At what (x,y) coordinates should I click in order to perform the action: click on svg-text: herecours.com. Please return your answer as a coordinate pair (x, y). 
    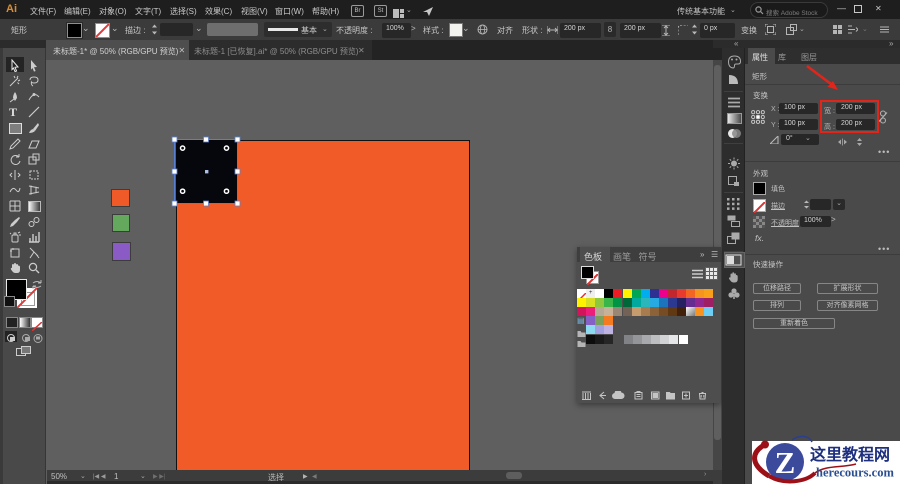
    Looking at the image, I should click on (855, 473).